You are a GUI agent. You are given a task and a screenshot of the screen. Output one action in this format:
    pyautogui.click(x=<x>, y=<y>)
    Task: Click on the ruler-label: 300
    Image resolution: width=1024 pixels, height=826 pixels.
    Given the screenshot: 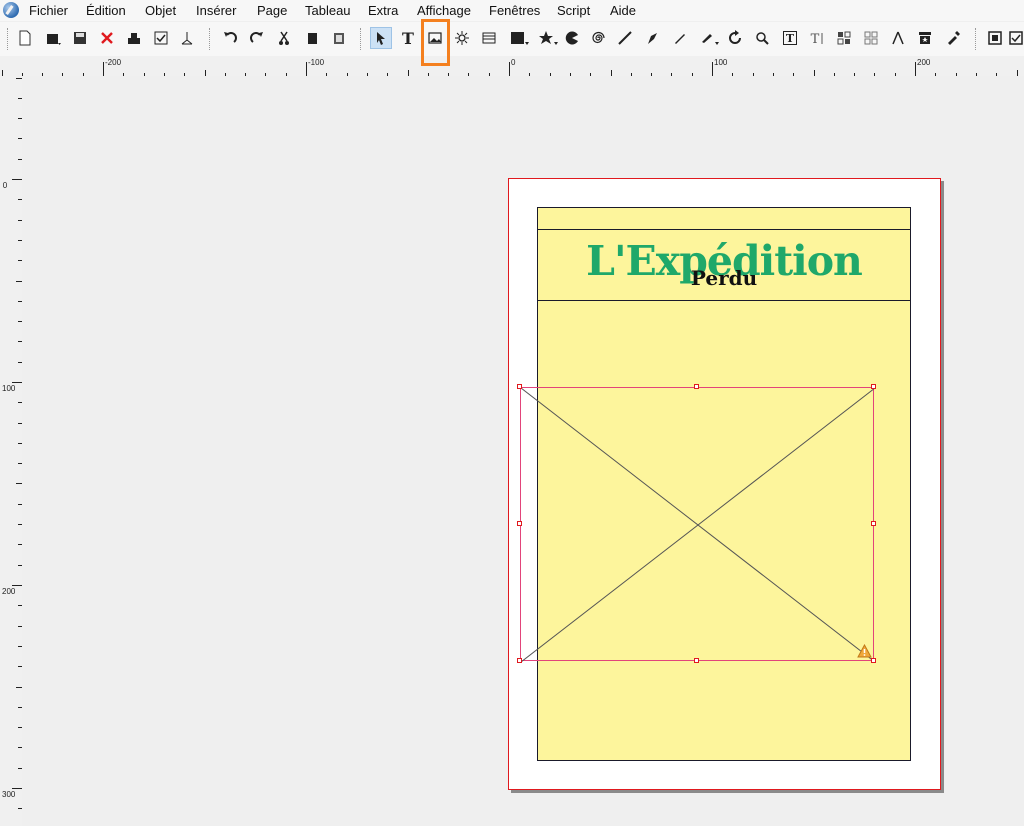 What is the action you would take?
    pyautogui.click(x=9, y=794)
    